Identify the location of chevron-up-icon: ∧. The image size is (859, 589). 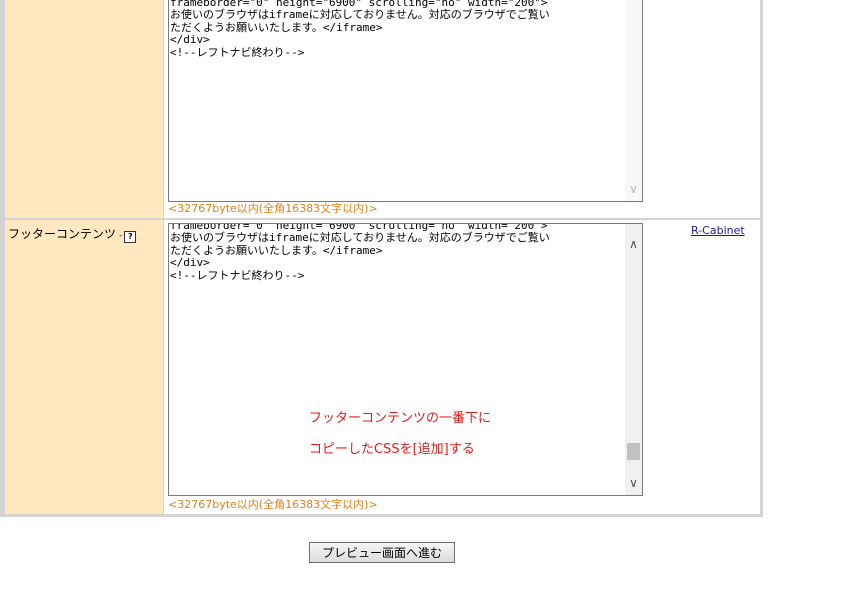
(633, 244).